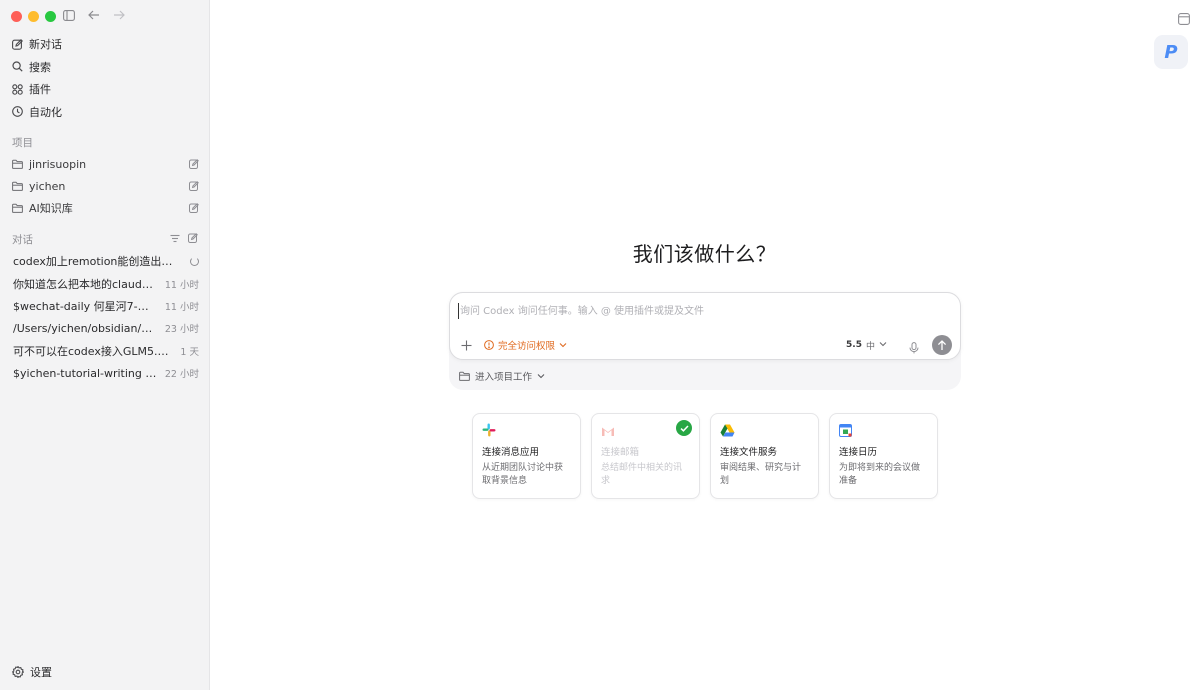  What do you see at coordinates (608, 429) in the screenshot?
I see `gmail-icon` at bounding box center [608, 429].